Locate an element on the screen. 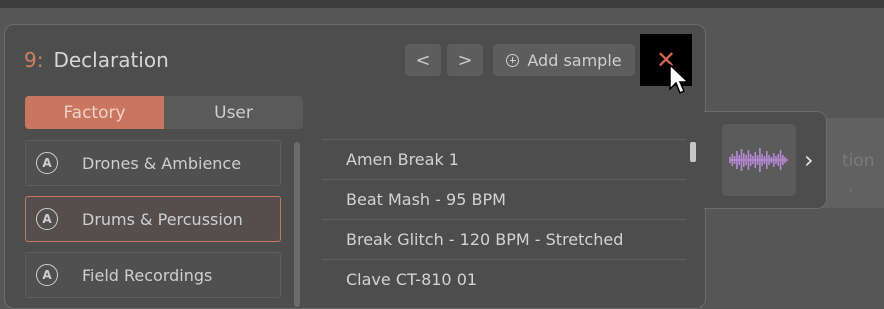 The width and height of the screenshot is (884, 309). sample-item: Amen Break 1 is located at coordinates (504, 159).